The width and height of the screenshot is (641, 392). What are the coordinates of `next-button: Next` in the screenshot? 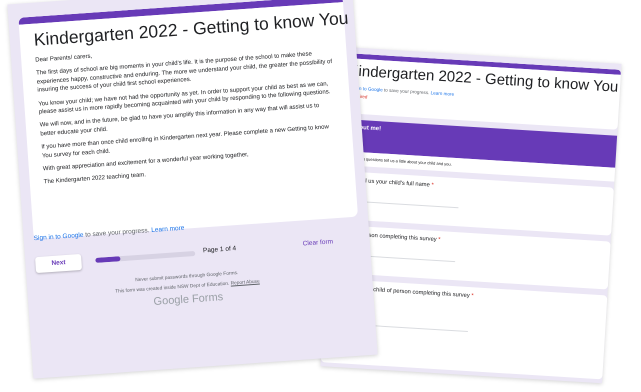 It's located at (59, 263).